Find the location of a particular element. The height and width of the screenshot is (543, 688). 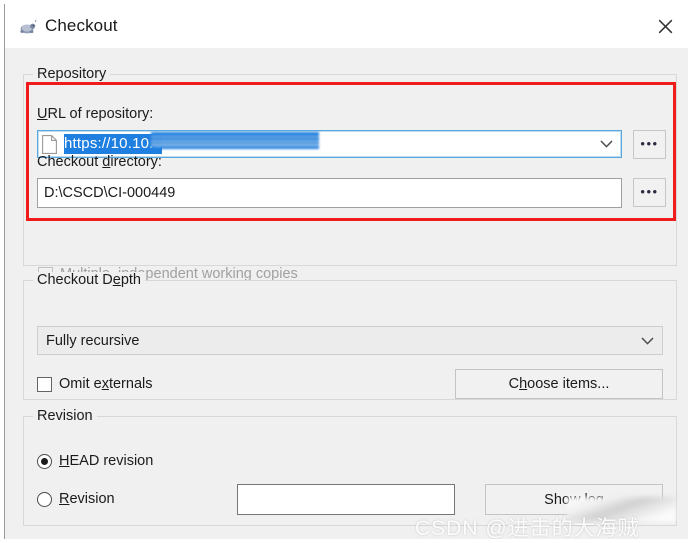

close-icon is located at coordinates (665, 26).